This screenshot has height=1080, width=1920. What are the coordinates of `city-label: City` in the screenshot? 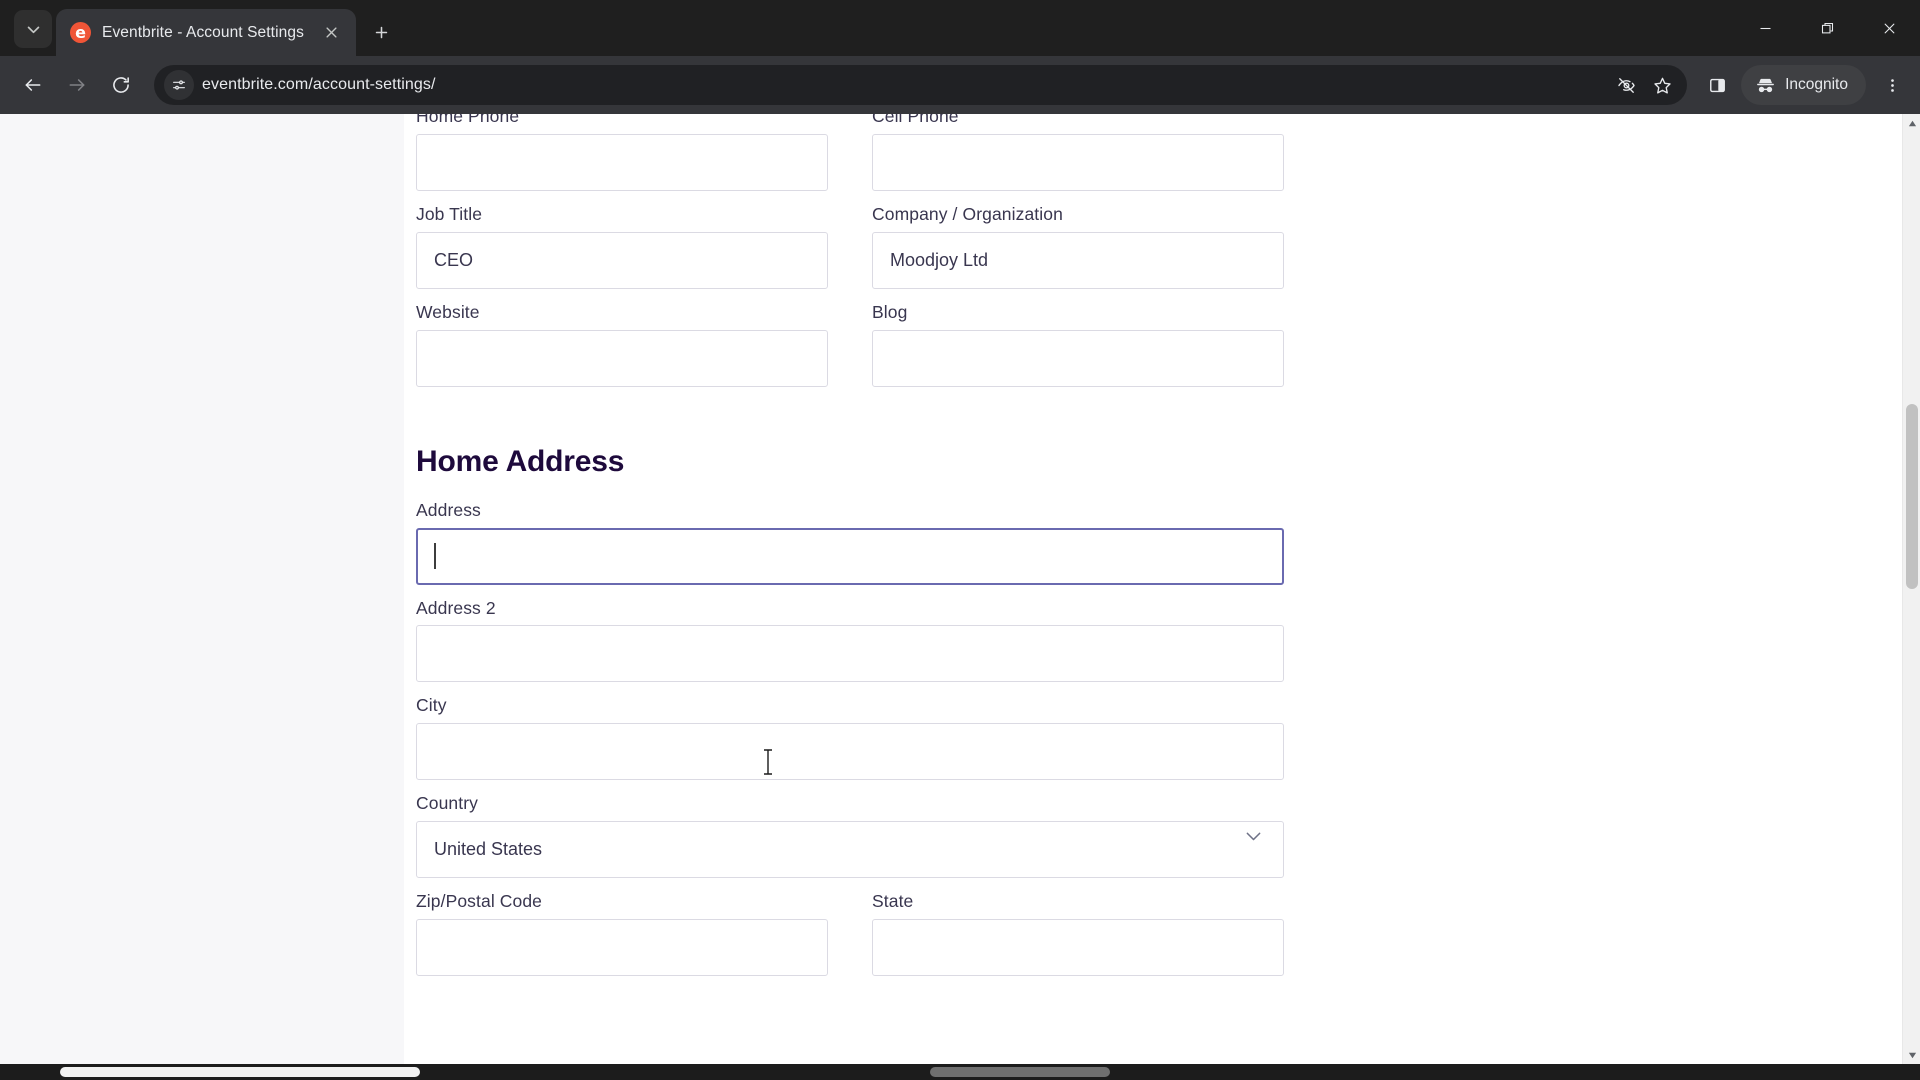 It's located at (431, 705).